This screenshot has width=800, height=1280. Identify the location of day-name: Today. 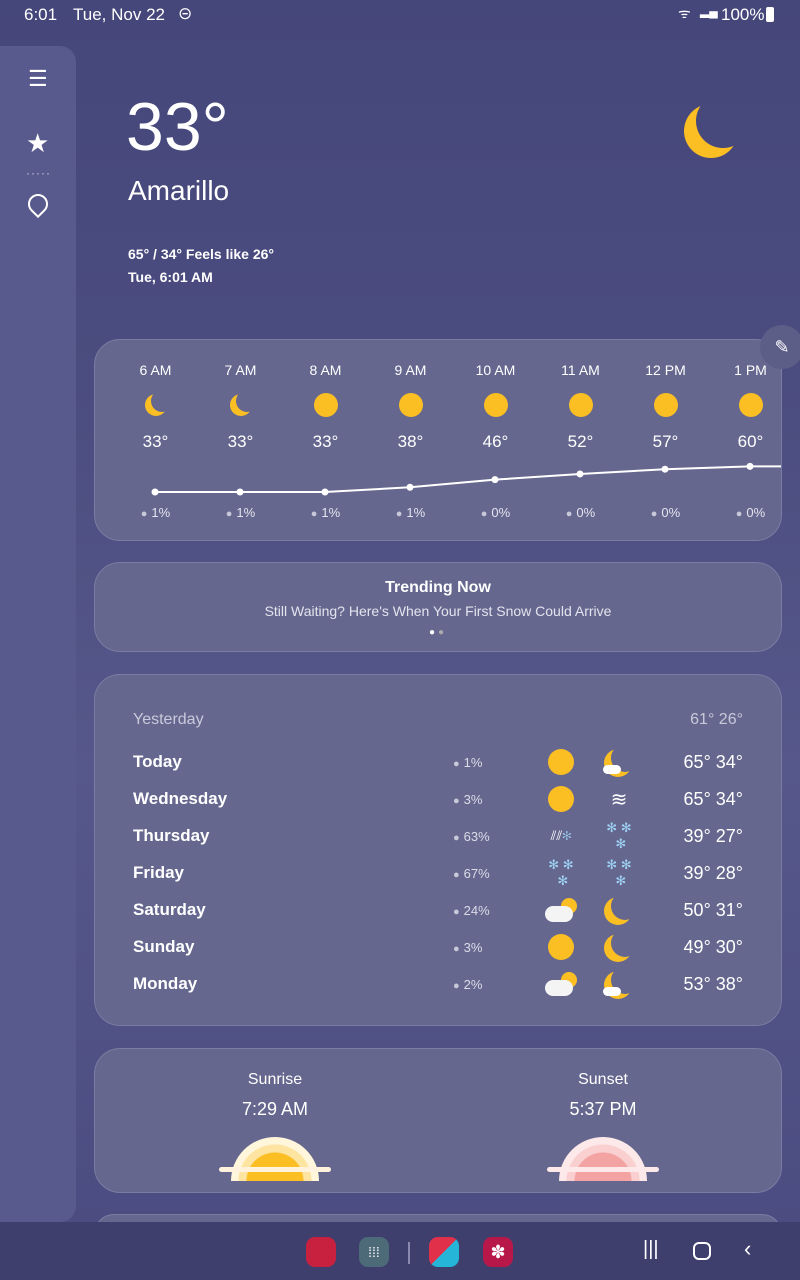
(157, 761).